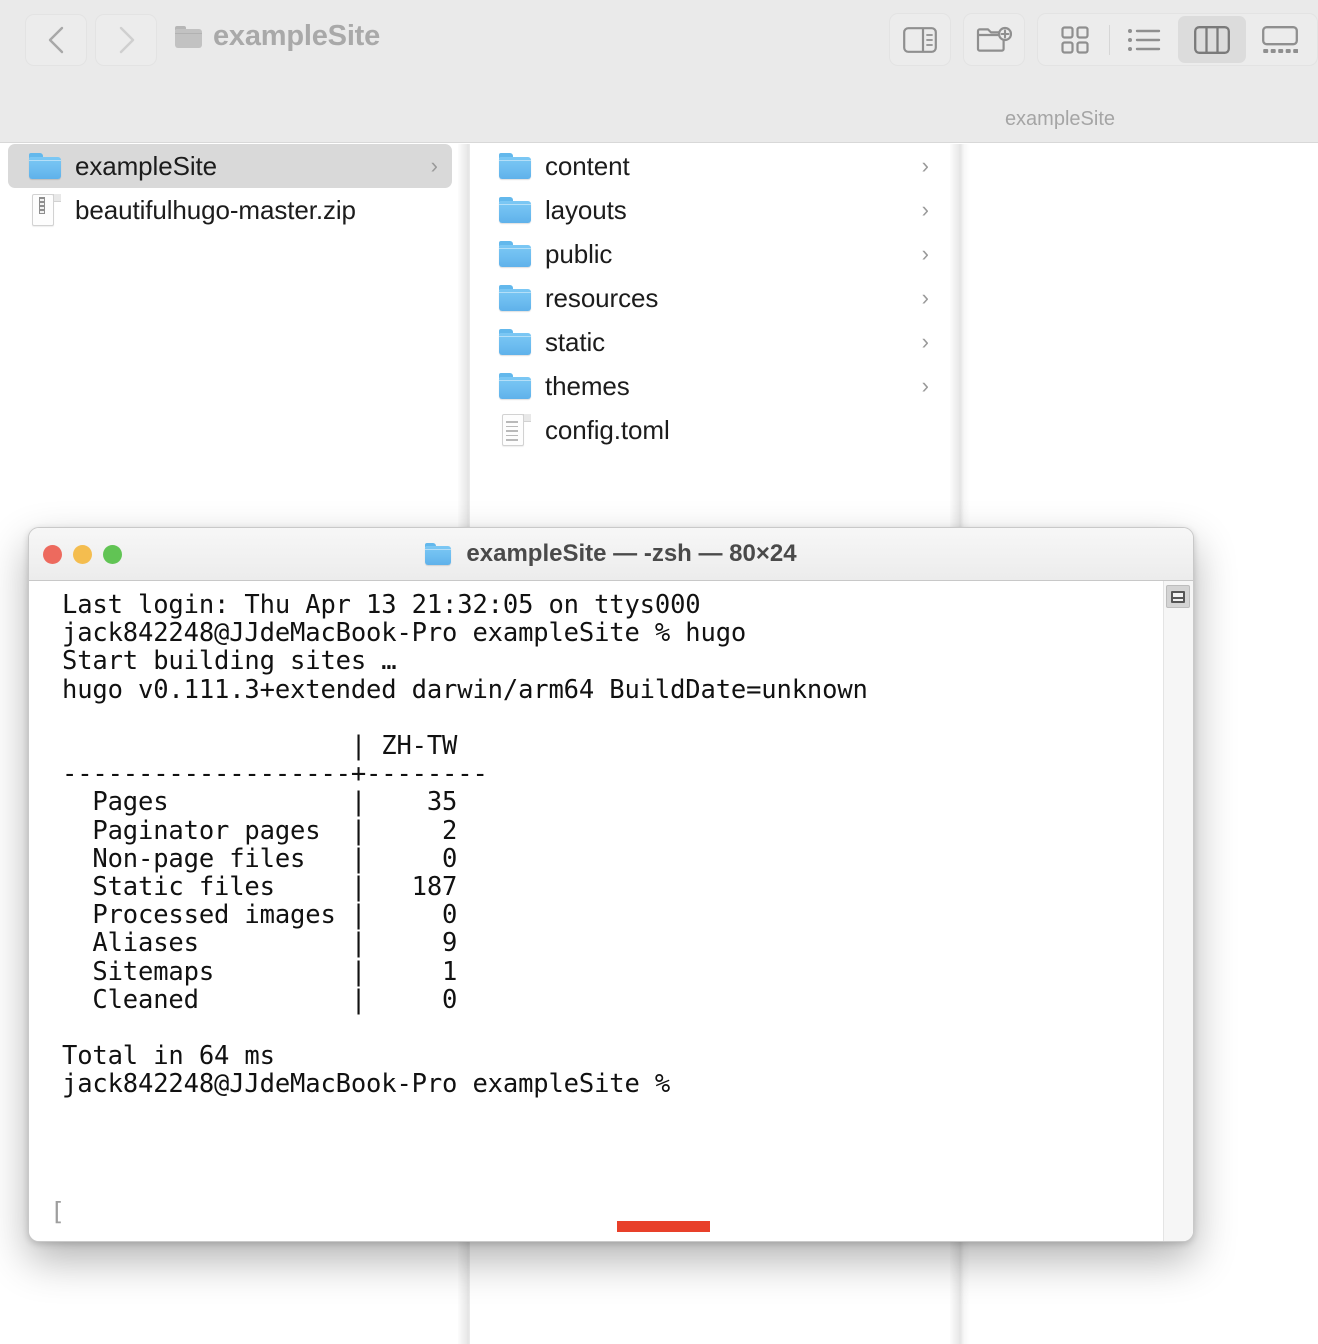  What do you see at coordinates (710, 386) in the screenshot?
I see `list-item: themes ›` at bounding box center [710, 386].